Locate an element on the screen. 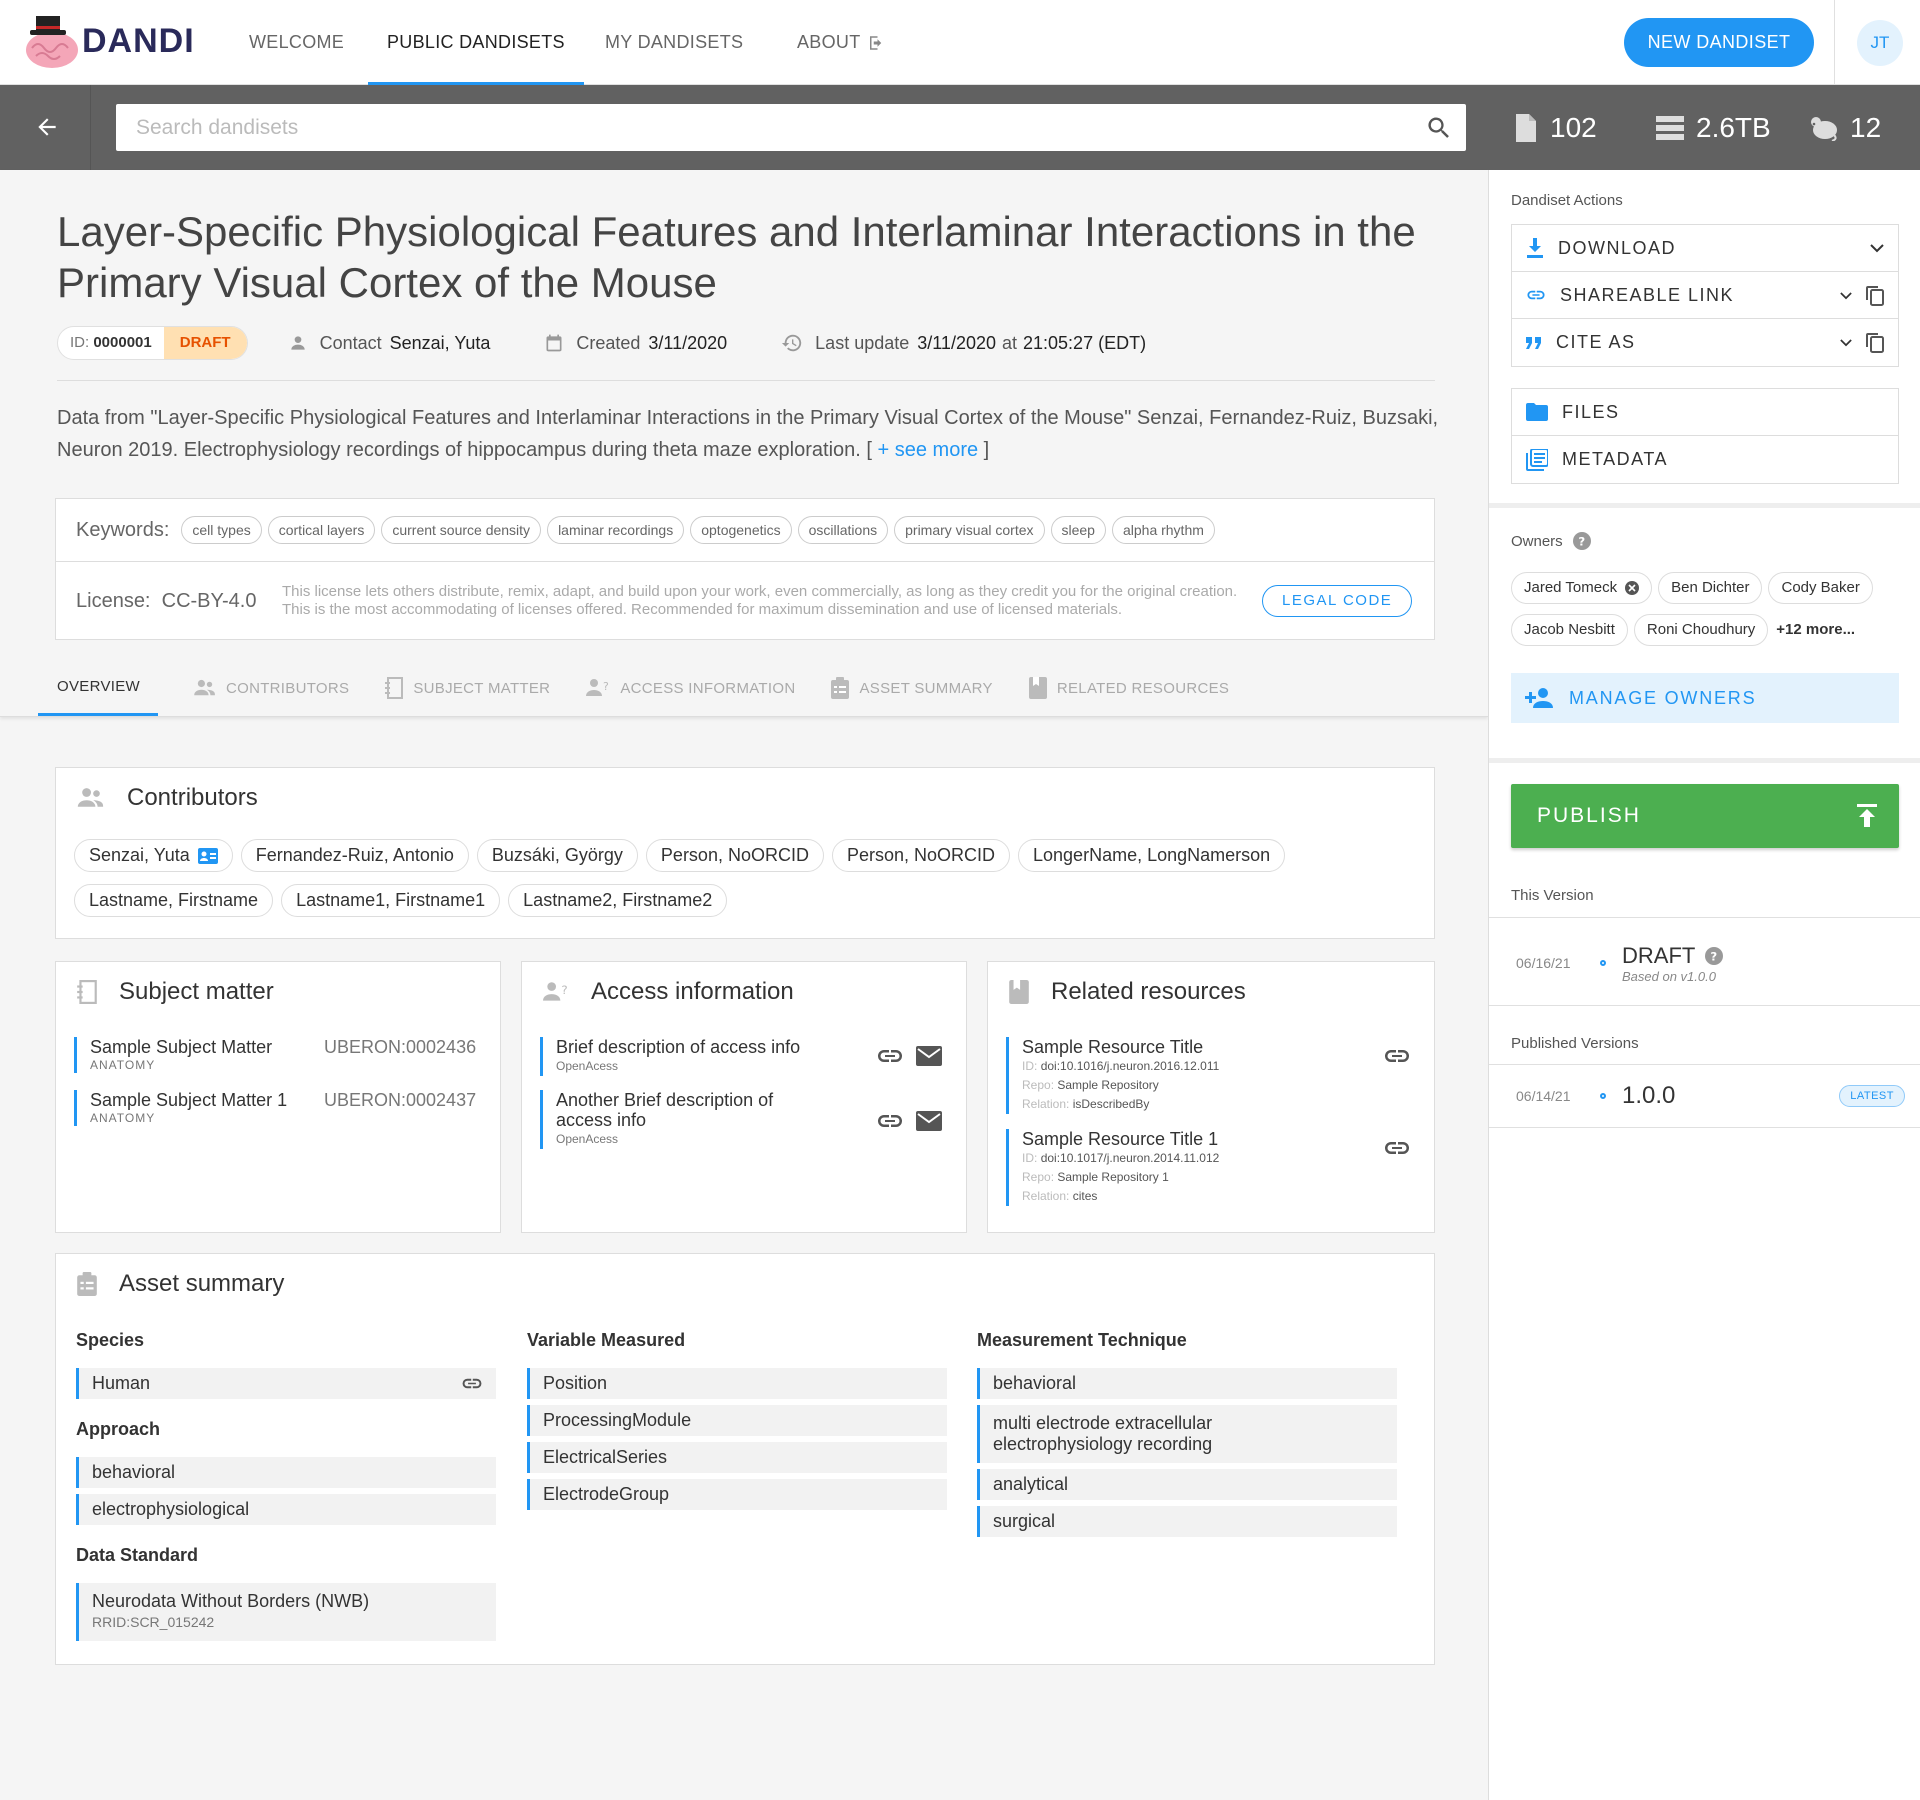  owner-chip: Jared Tomeck is located at coordinates (1582, 588).